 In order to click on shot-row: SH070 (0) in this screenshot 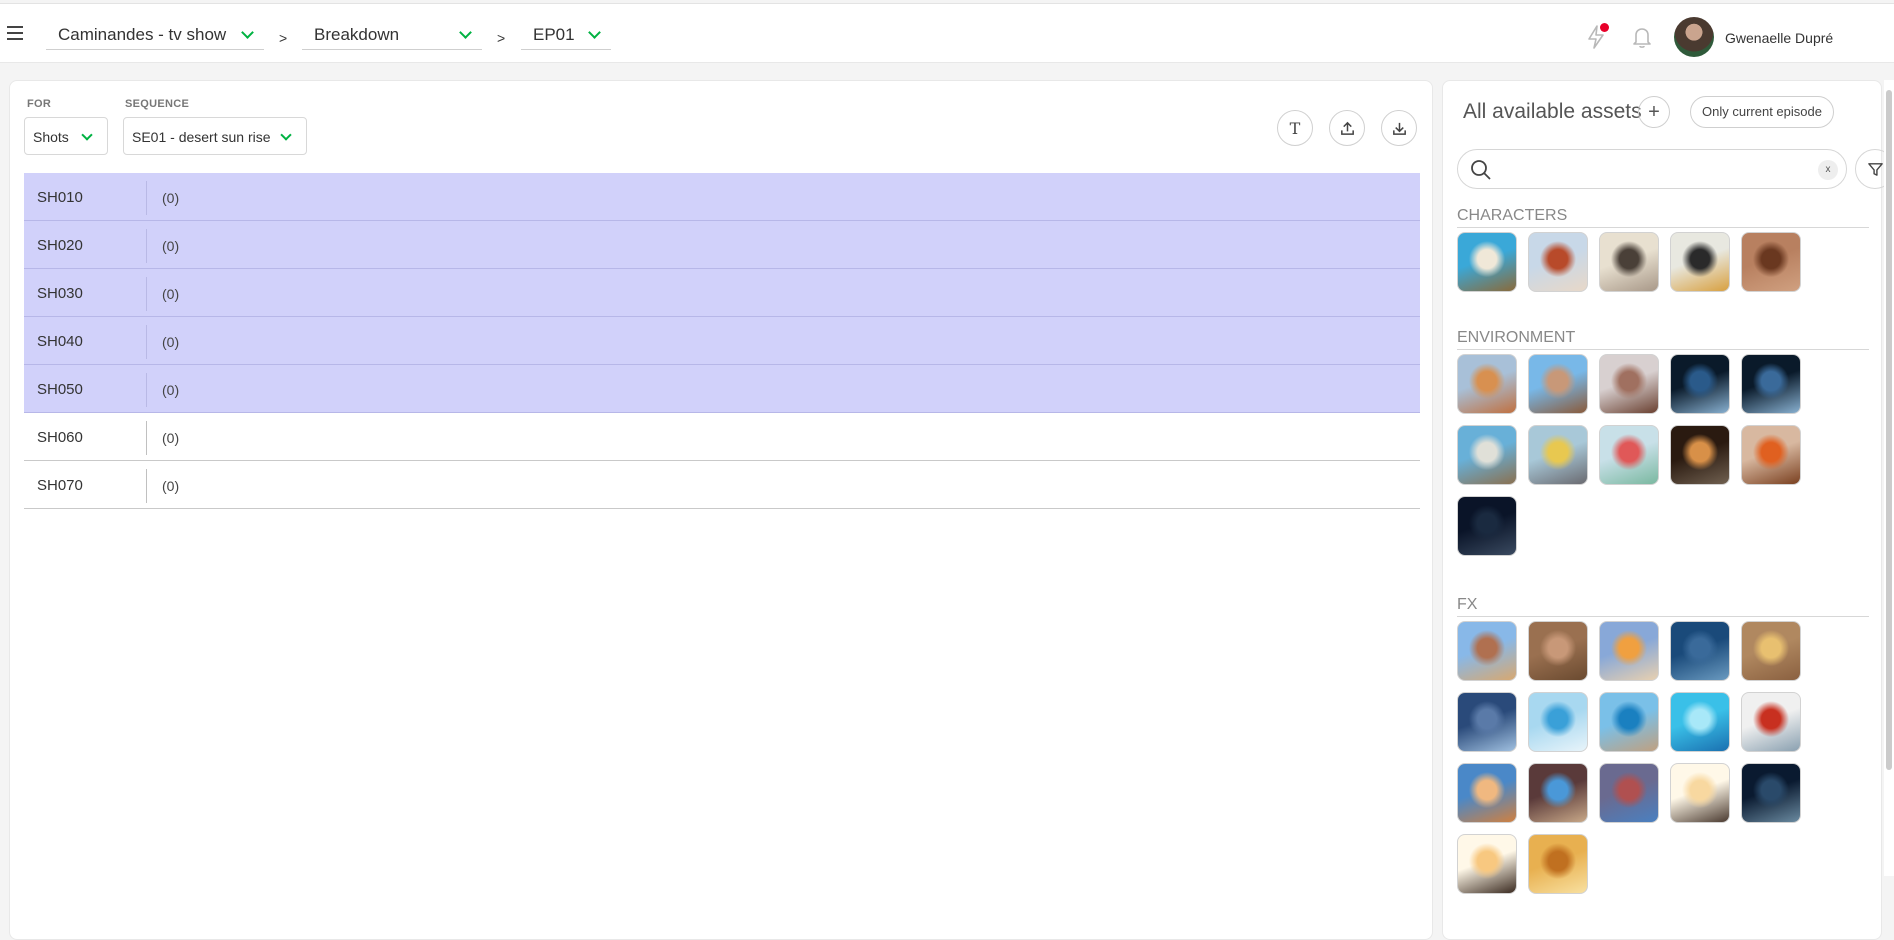, I will do `click(722, 485)`.